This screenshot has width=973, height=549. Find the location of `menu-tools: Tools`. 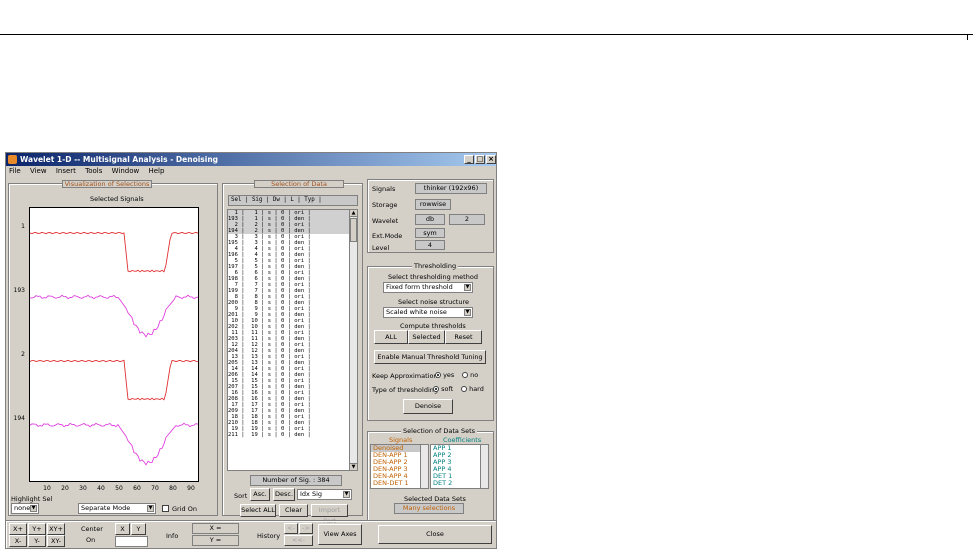

menu-tools: Tools is located at coordinates (93, 171).